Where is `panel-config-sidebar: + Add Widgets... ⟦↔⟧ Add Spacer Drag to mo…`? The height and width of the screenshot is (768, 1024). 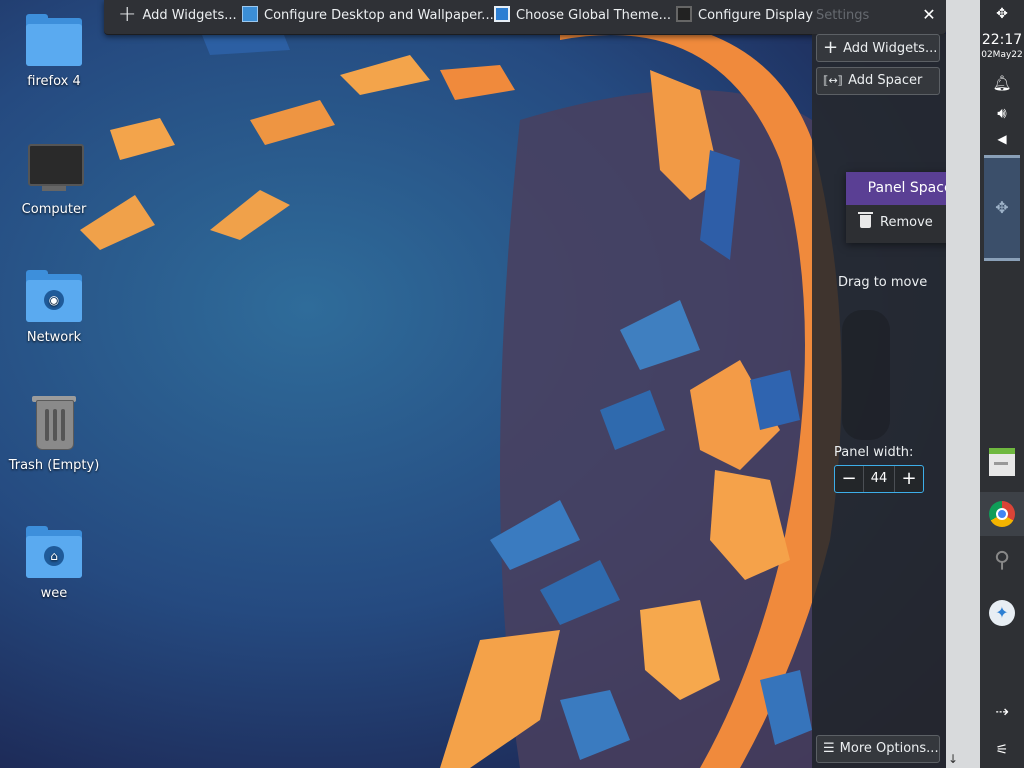 panel-config-sidebar: + Add Widgets... ⟦↔⟧ Add Spacer Drag to mo… is located at coordinates (879, 401).